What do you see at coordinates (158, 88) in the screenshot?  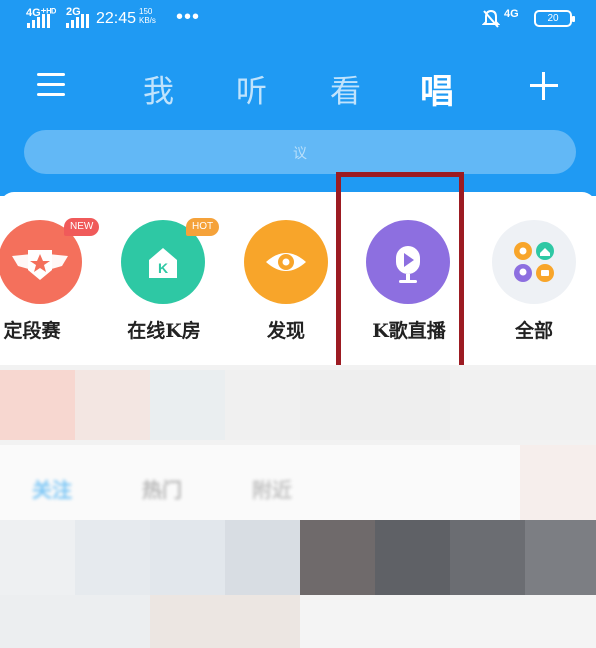 I see `tab-me: 我` at bounding box center [158, 88].